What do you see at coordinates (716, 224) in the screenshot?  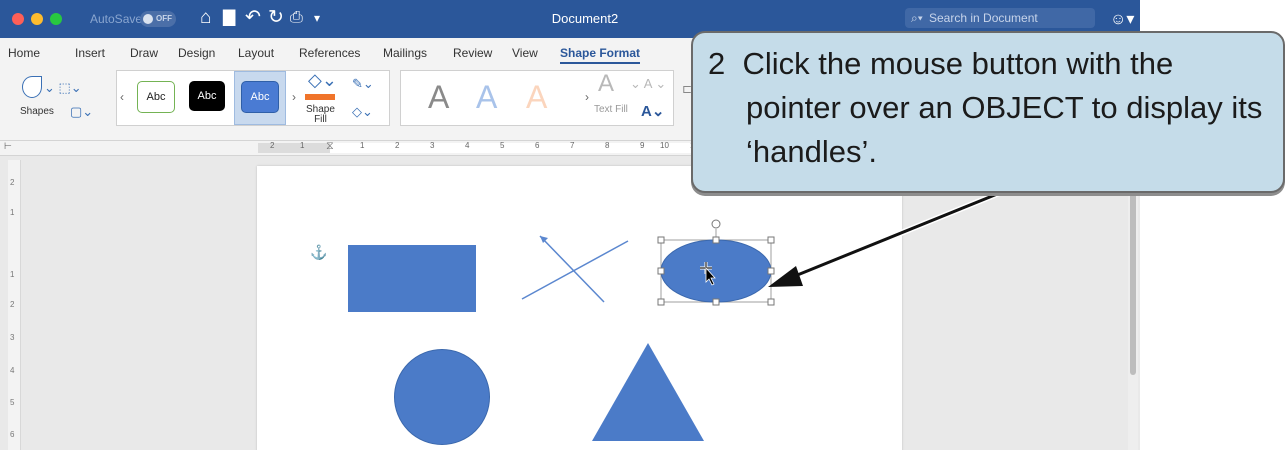 I see `rotate-handle-icon` at bounding box center [716, 224].